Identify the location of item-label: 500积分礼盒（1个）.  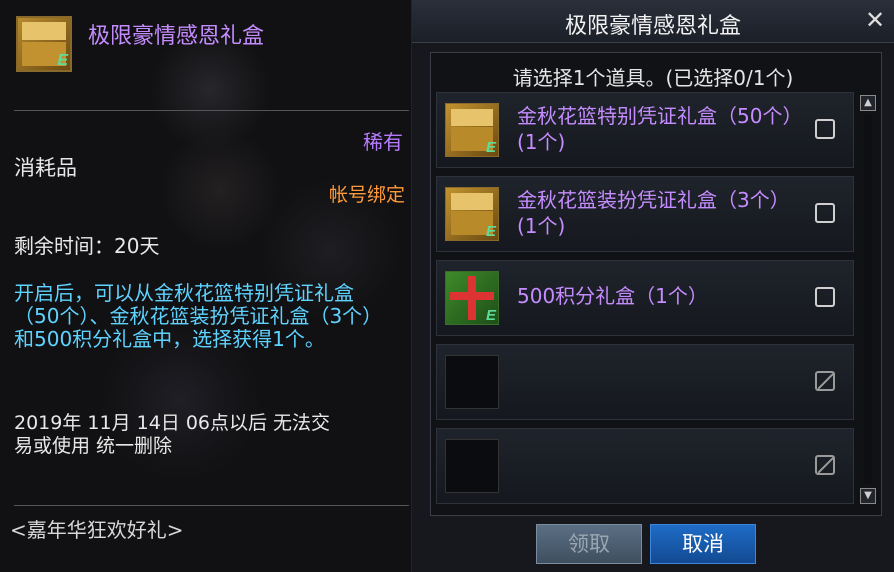
(612, 296).